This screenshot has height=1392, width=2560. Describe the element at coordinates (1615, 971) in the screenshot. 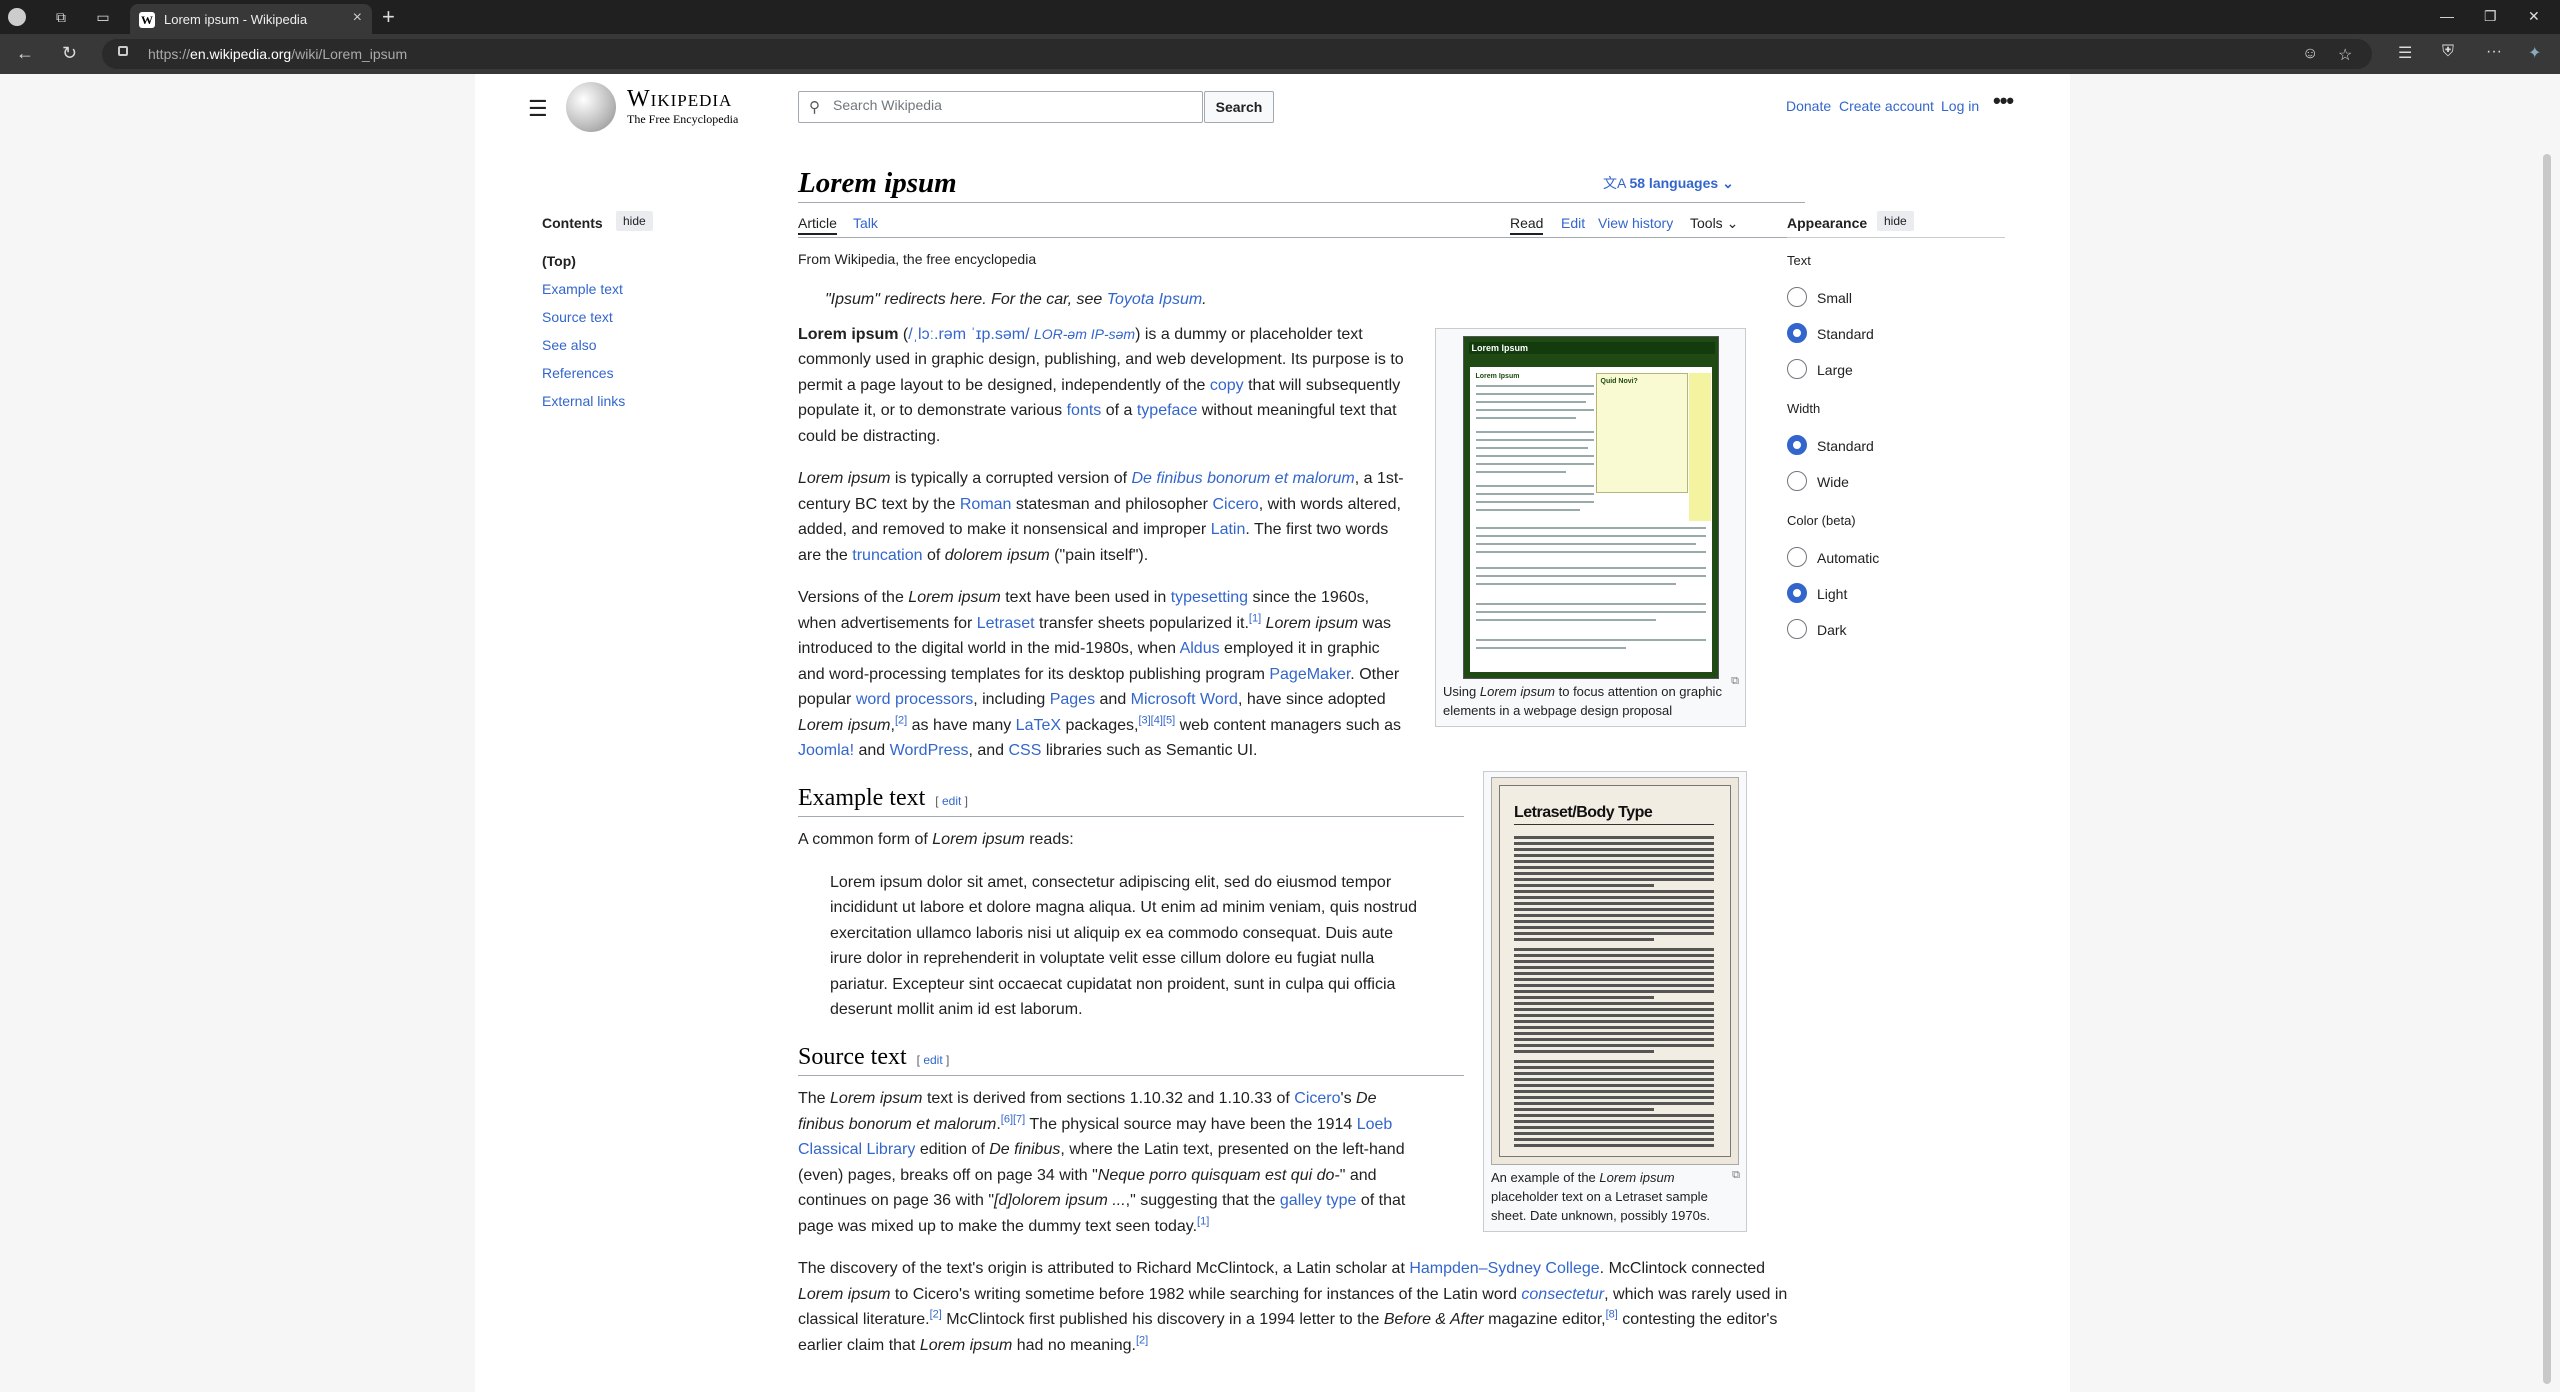

I see `letraset-sheet-image: Letraset/Body Type` at that location.